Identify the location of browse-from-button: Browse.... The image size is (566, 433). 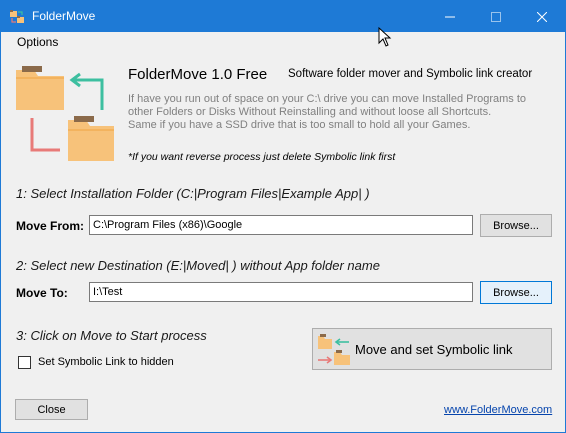
(516, 225).